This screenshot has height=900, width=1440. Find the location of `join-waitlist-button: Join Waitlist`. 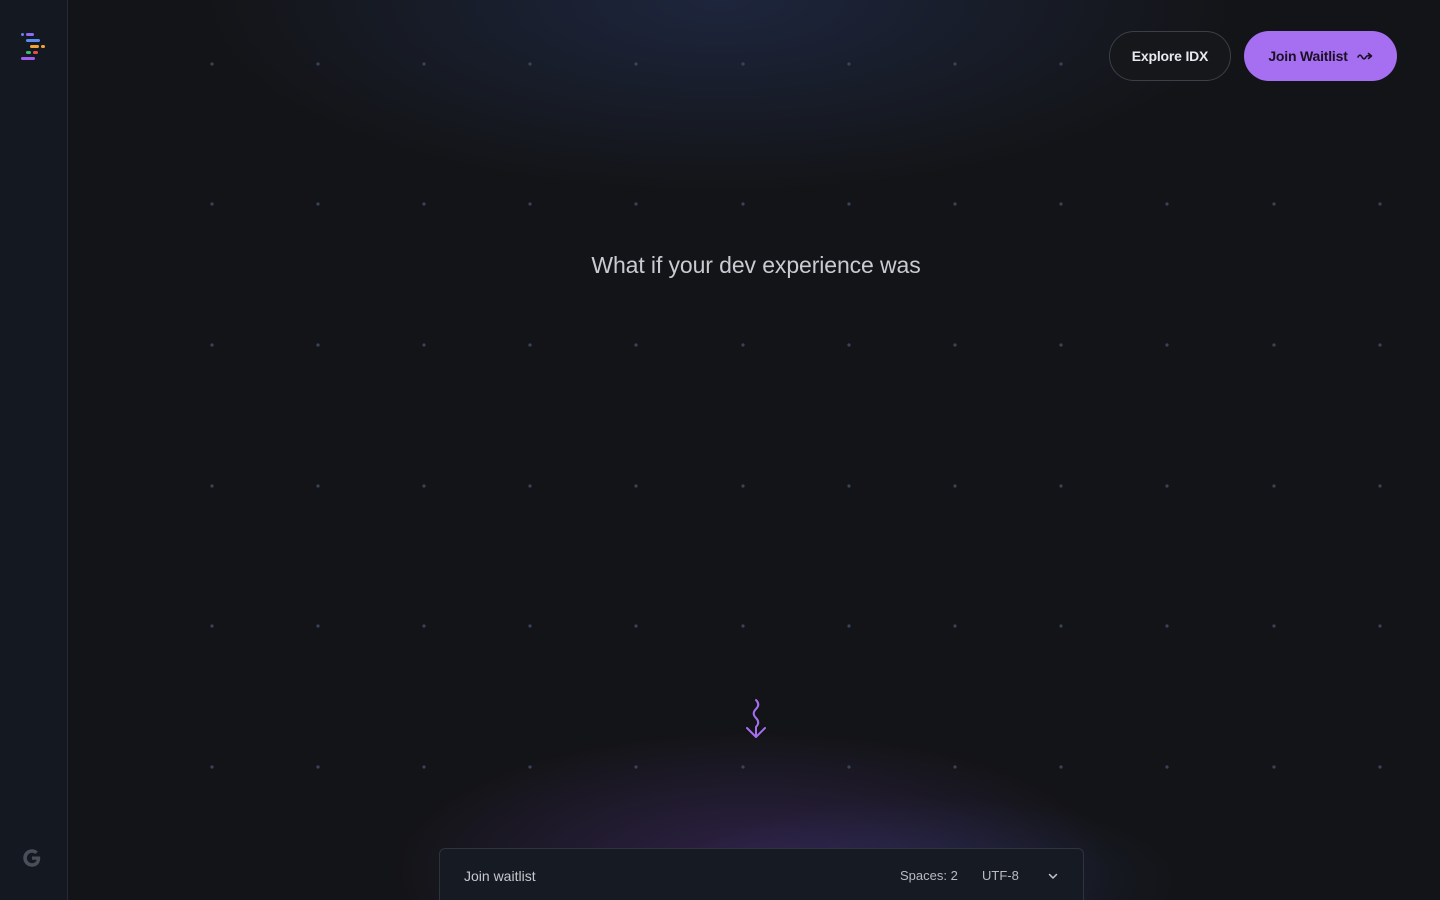

join-waitlist-button: Join Waitlist is located at coordinates (1320, 56).